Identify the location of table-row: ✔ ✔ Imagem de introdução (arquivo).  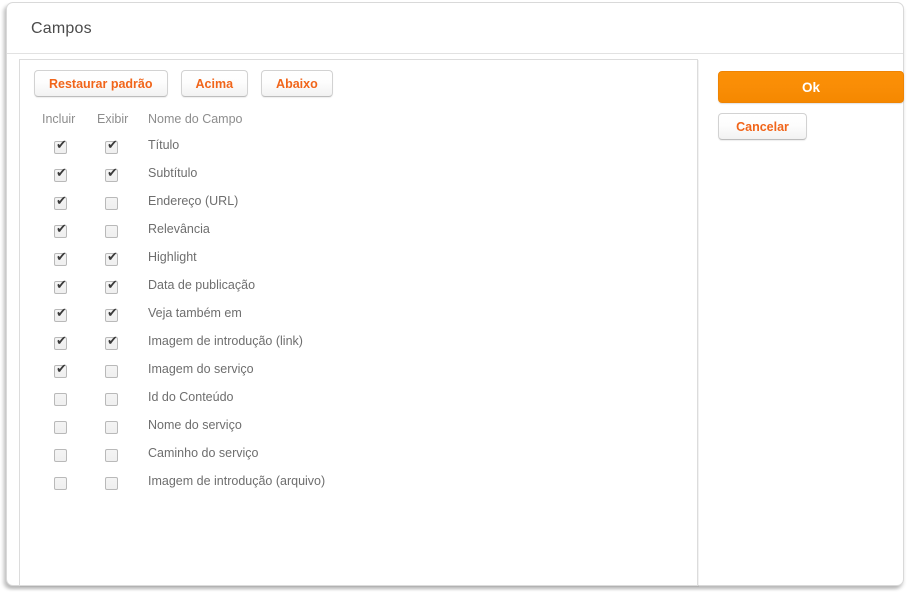
(358, 485).